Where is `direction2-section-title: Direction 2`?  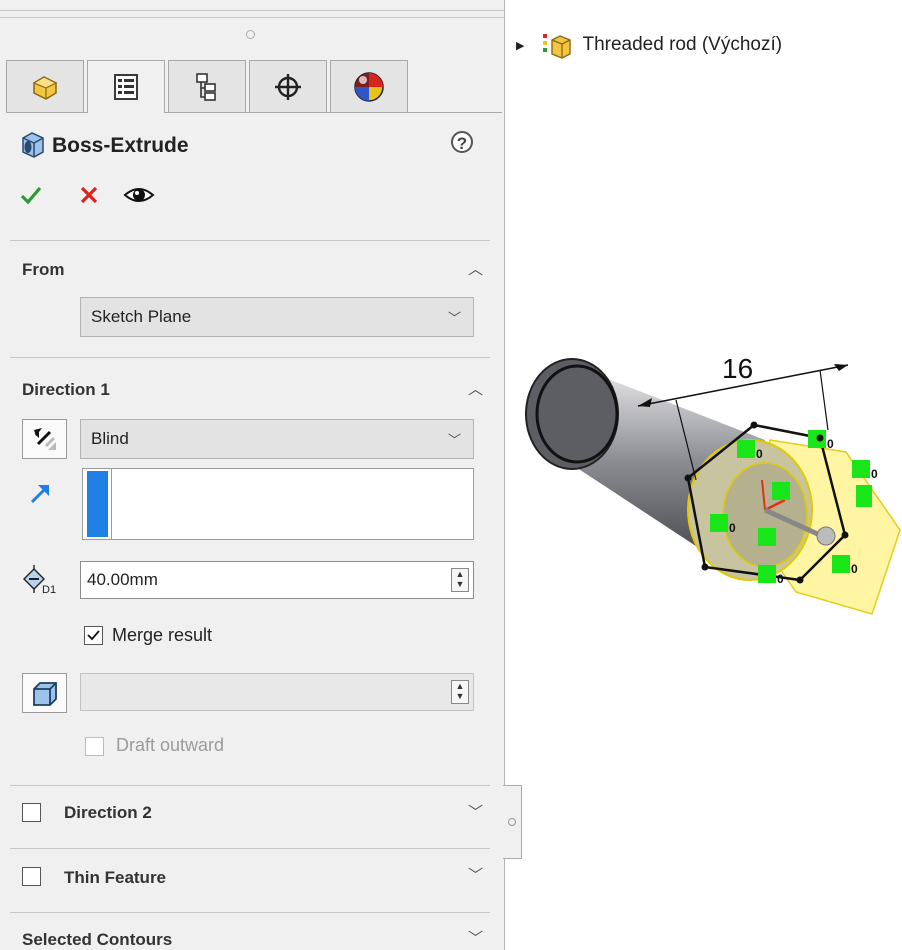 direction2-section-title: Direction 2 is located at coordinates (108, 812).